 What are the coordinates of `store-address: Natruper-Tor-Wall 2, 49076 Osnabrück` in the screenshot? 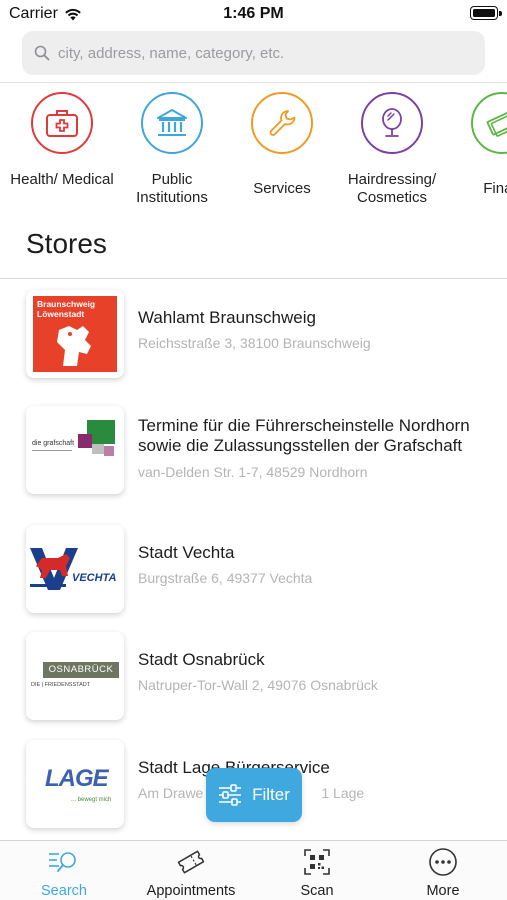 It's located at (258, 685).